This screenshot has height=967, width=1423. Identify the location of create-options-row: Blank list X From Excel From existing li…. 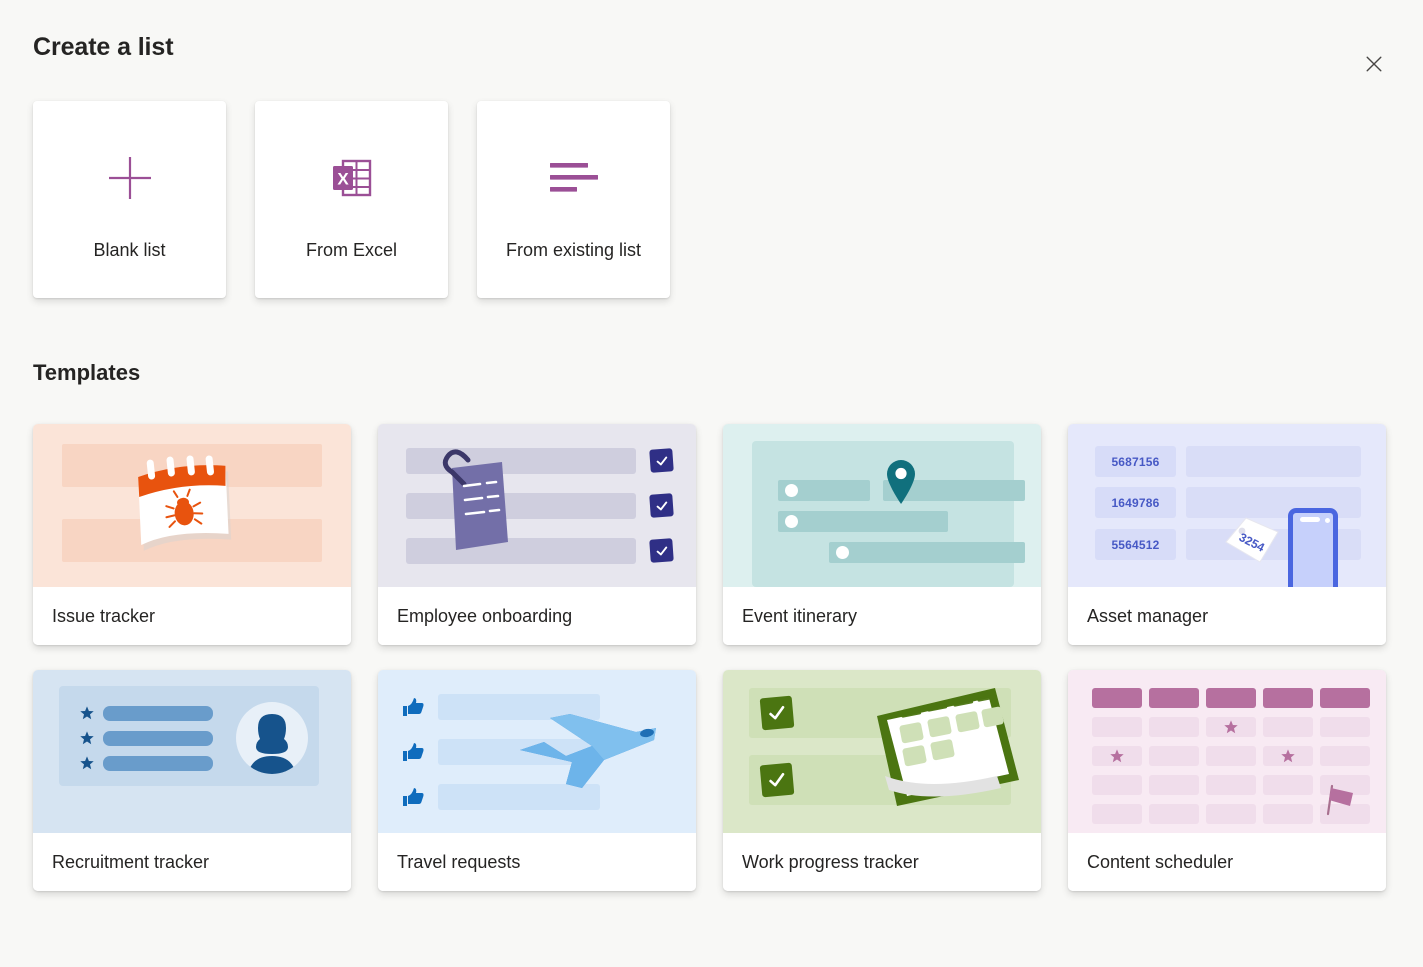
(351, 199).